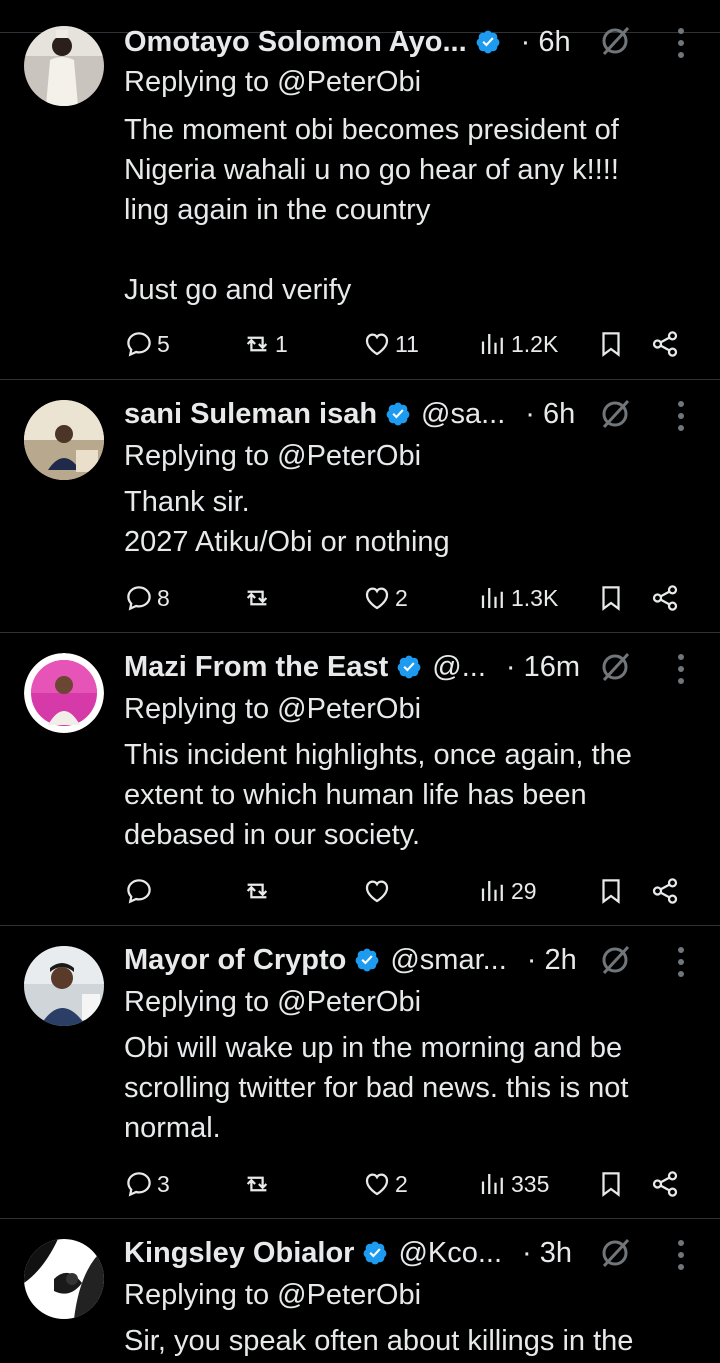  What do you see at coordinates (507, 891) in the screenshot?
I see `views-button: 29` at bounding box center [507, 891].